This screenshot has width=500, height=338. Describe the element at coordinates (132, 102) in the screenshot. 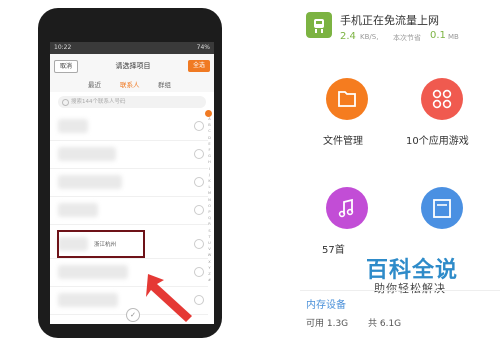

I see `search-input: 搜索144个联系人号码` at that location.